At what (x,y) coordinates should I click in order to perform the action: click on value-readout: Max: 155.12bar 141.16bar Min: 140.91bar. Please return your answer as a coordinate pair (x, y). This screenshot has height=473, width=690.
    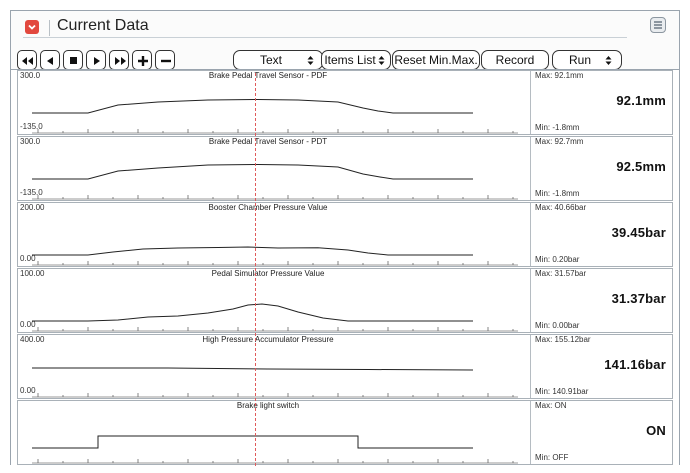
    Looking at the image, I should click on (601, 366).